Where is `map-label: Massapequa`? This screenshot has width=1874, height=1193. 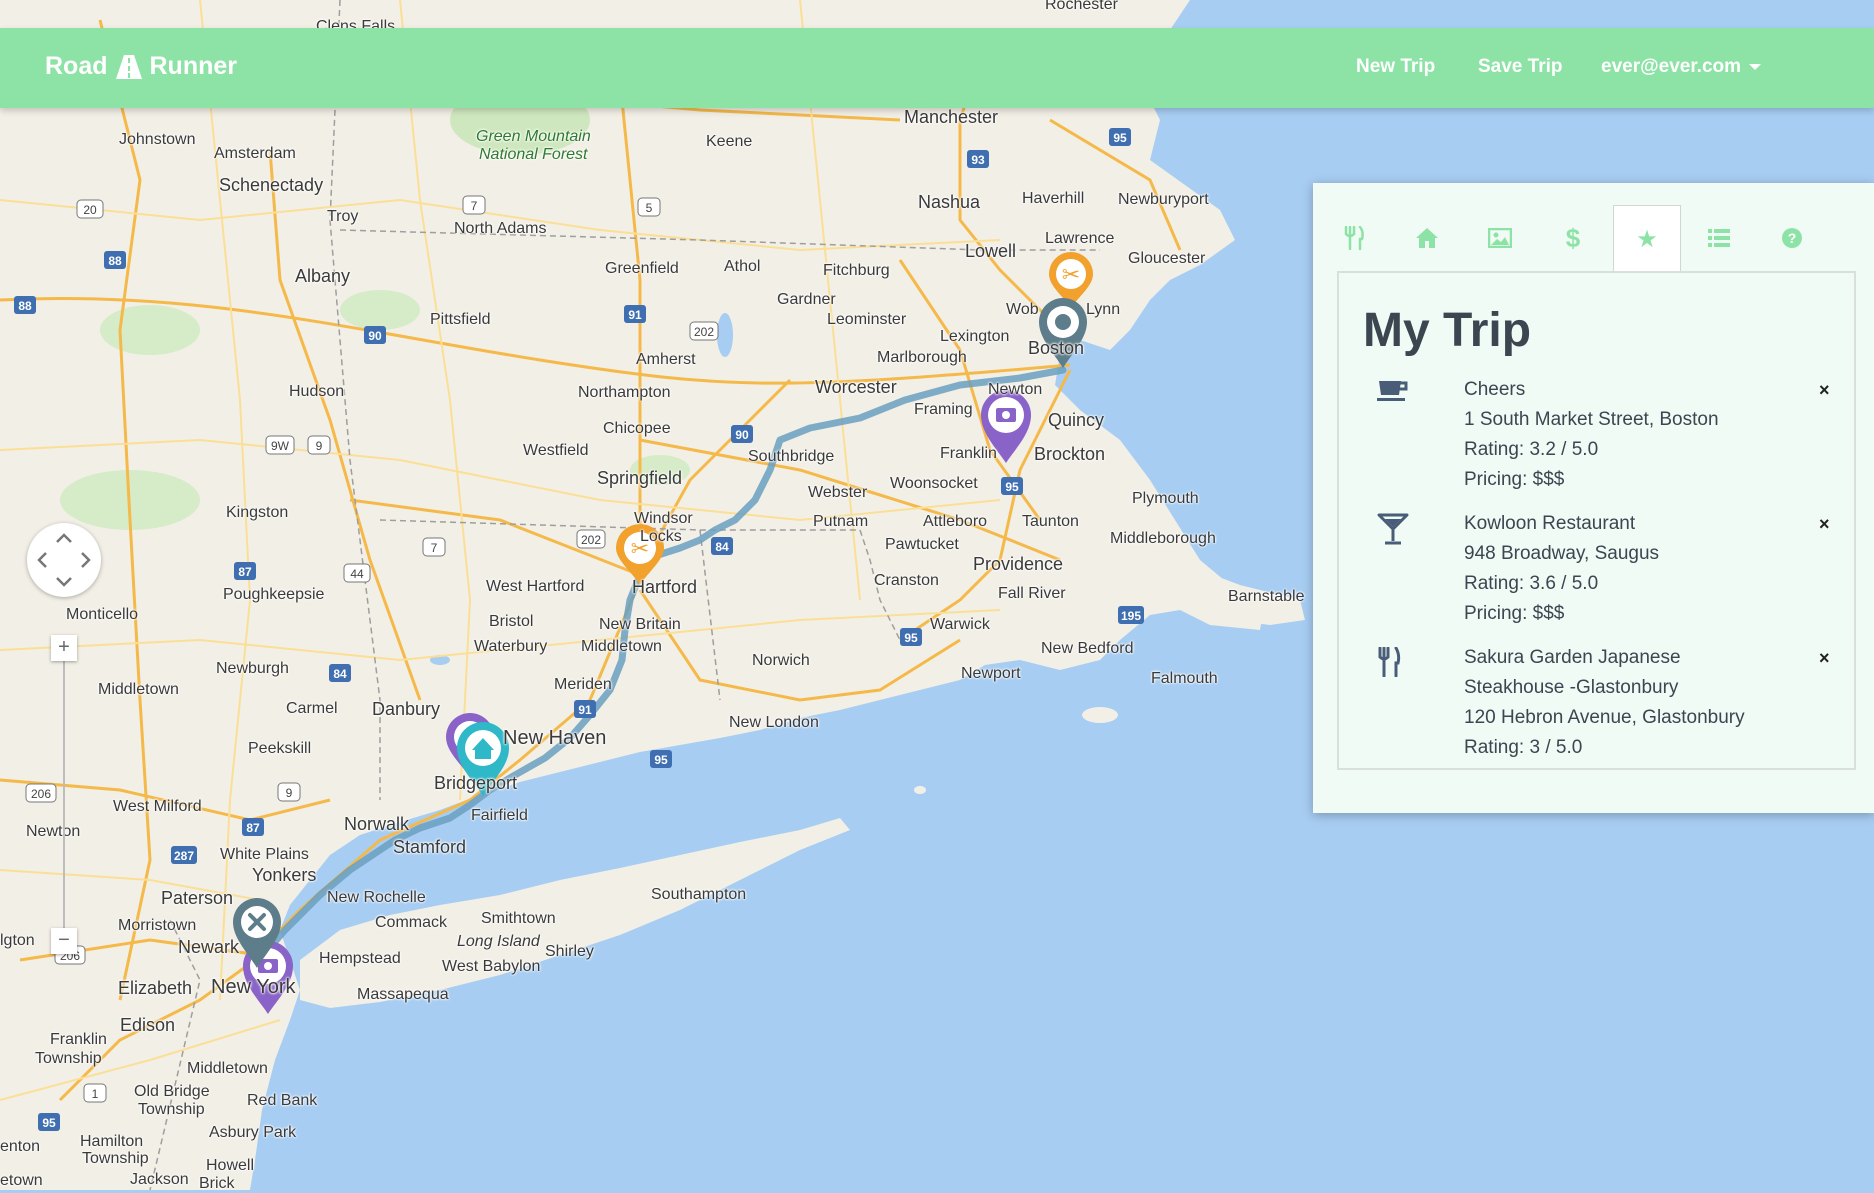 map-label: Massapequa is located at coordinates (403, 994).